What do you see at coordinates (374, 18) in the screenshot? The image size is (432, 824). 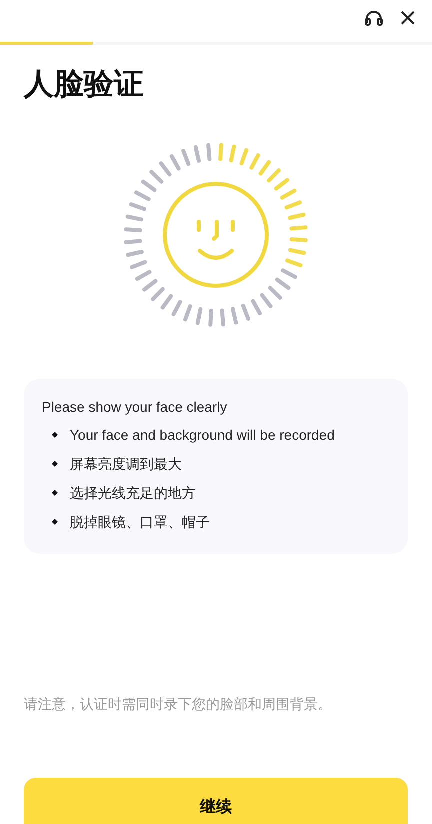 I see `headset-icon` at bounding box center [374, 18].